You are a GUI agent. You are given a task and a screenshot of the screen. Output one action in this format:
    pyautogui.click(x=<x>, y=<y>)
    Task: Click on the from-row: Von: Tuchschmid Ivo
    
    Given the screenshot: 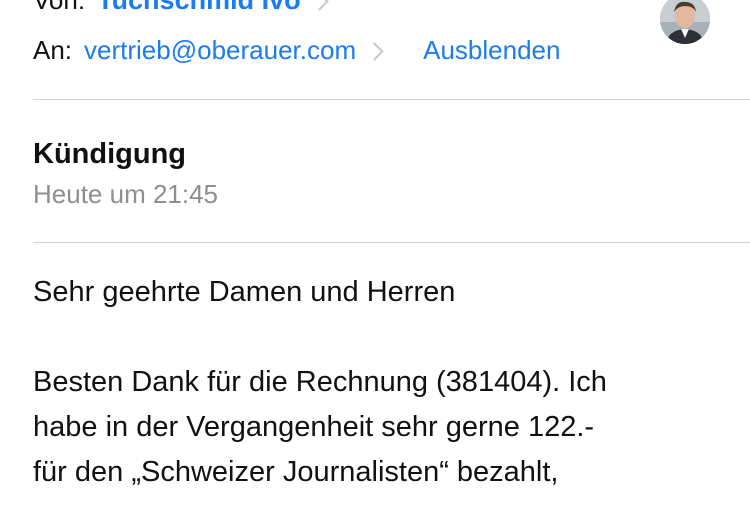 What is the action you would take?
    pyautogui.click(x=181, y=8)
    